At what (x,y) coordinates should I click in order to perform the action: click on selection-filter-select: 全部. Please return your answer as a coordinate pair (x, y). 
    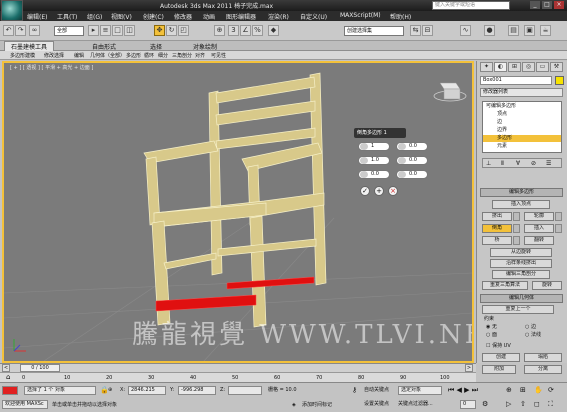
    Looking at the image, I should click on (69, 31).